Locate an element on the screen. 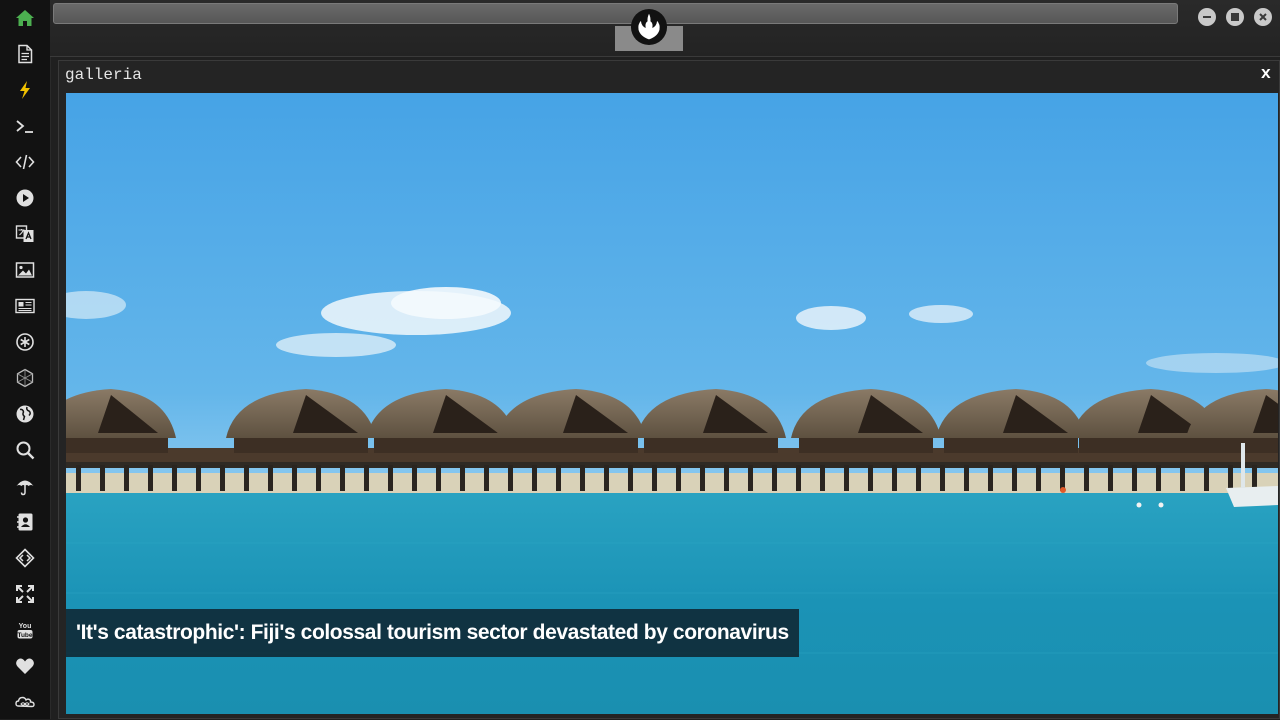  umbrella-button is located at coordinates (25, 486).